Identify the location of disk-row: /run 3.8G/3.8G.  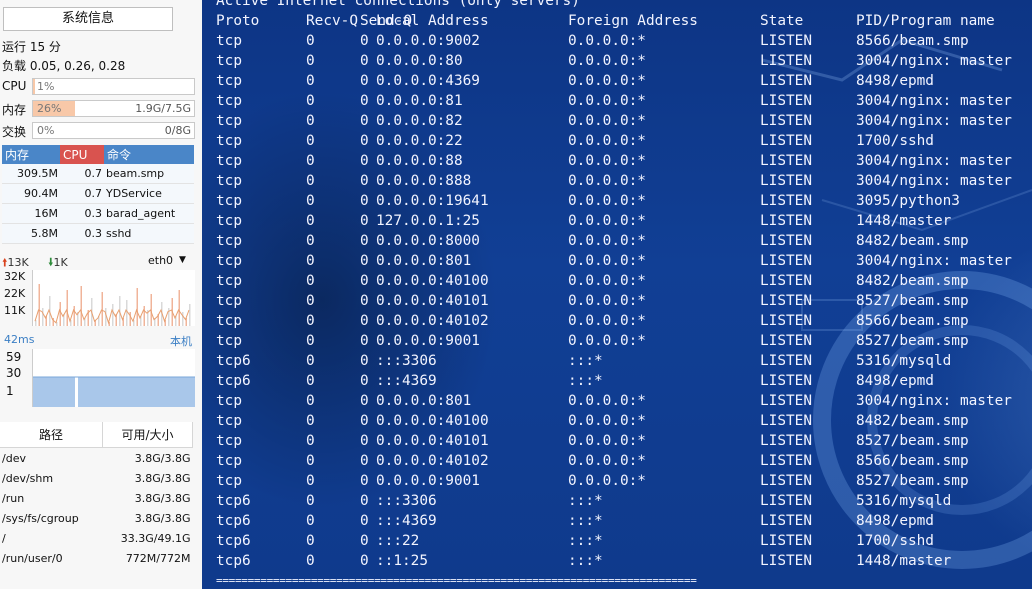
(96, 498).